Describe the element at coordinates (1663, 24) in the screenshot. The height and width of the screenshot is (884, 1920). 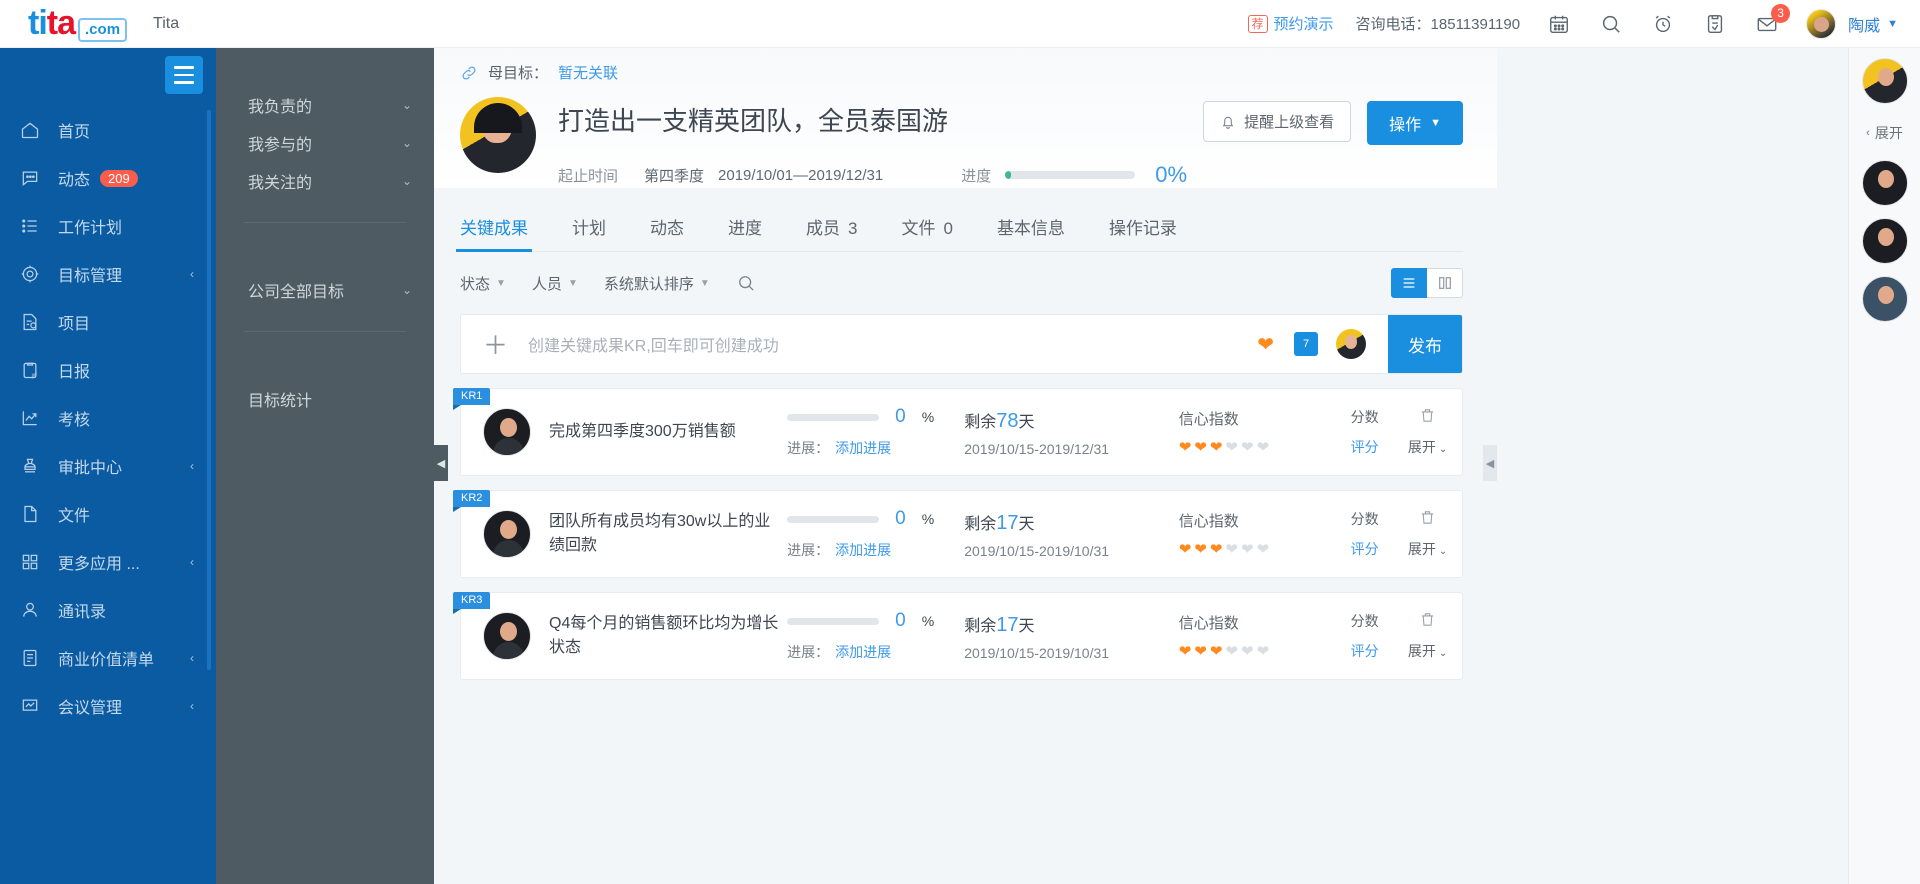
I see `alarm-clock-icon` at that location.